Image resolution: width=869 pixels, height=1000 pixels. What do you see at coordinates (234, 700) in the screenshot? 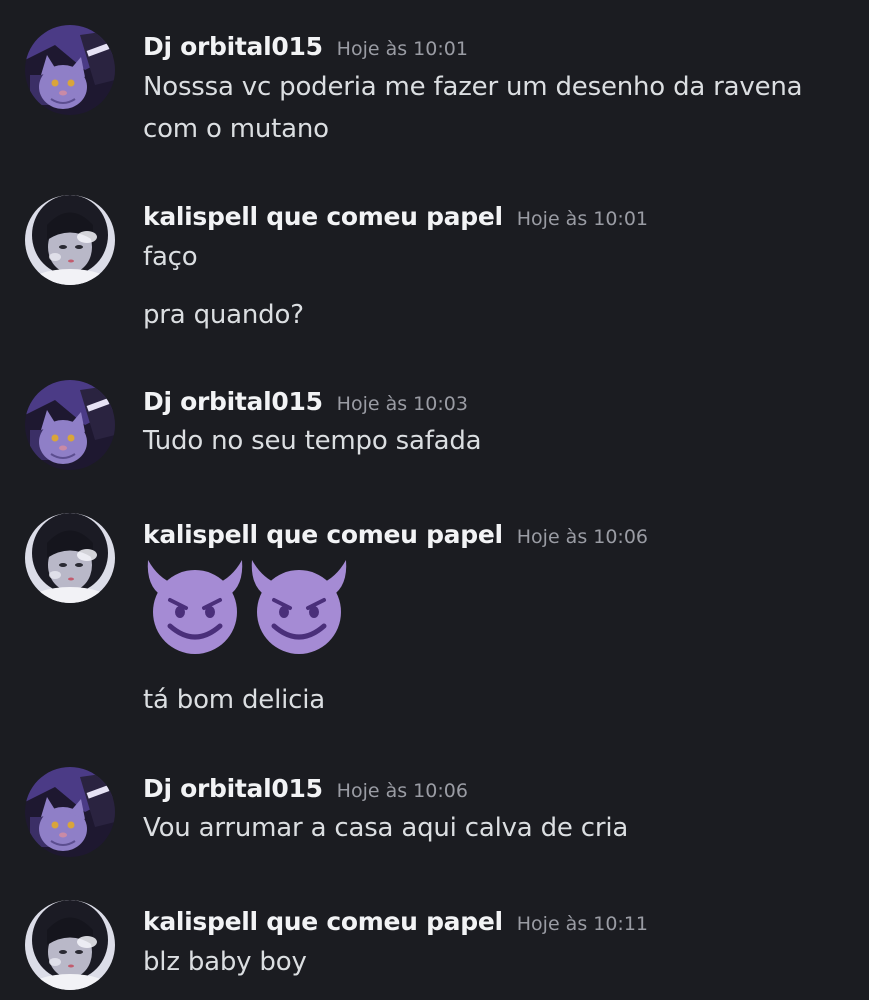
I see `message-text: tá bom delicia` at bounding box center [234, 700].